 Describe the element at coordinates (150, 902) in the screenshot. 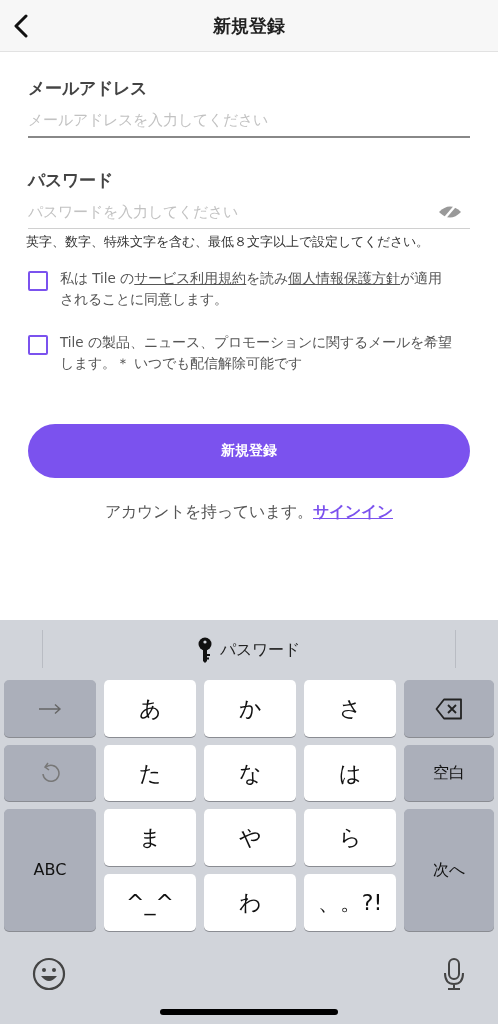

I see `keyboard-key: ^_^` at that location.